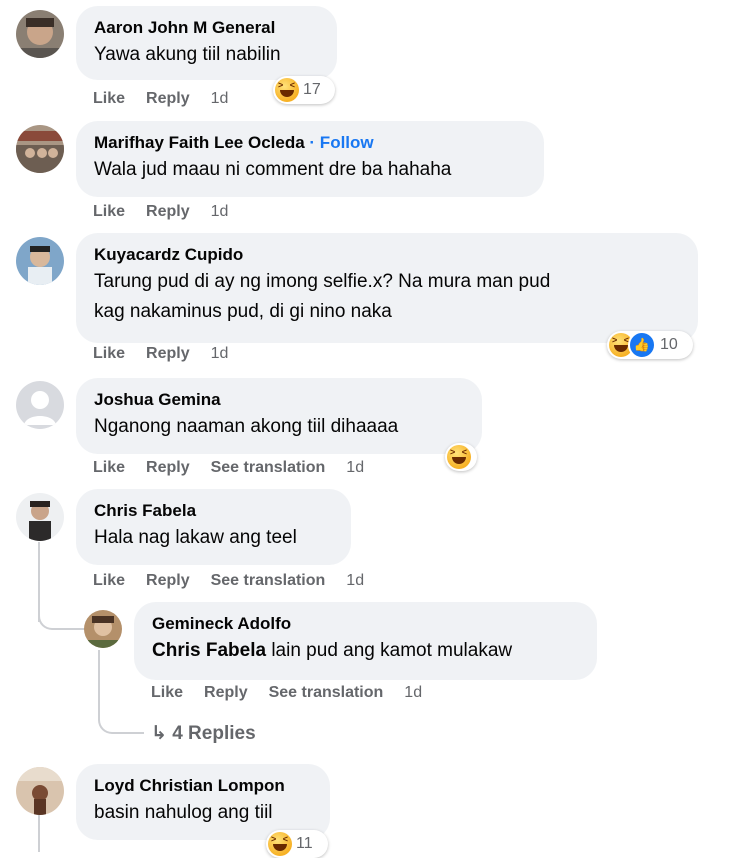 This screenshot has height=858, width=750. What do you see at coordinates (40, 405) in the screenshot?
I see `default-avatar` at bounding box center [40, 405].